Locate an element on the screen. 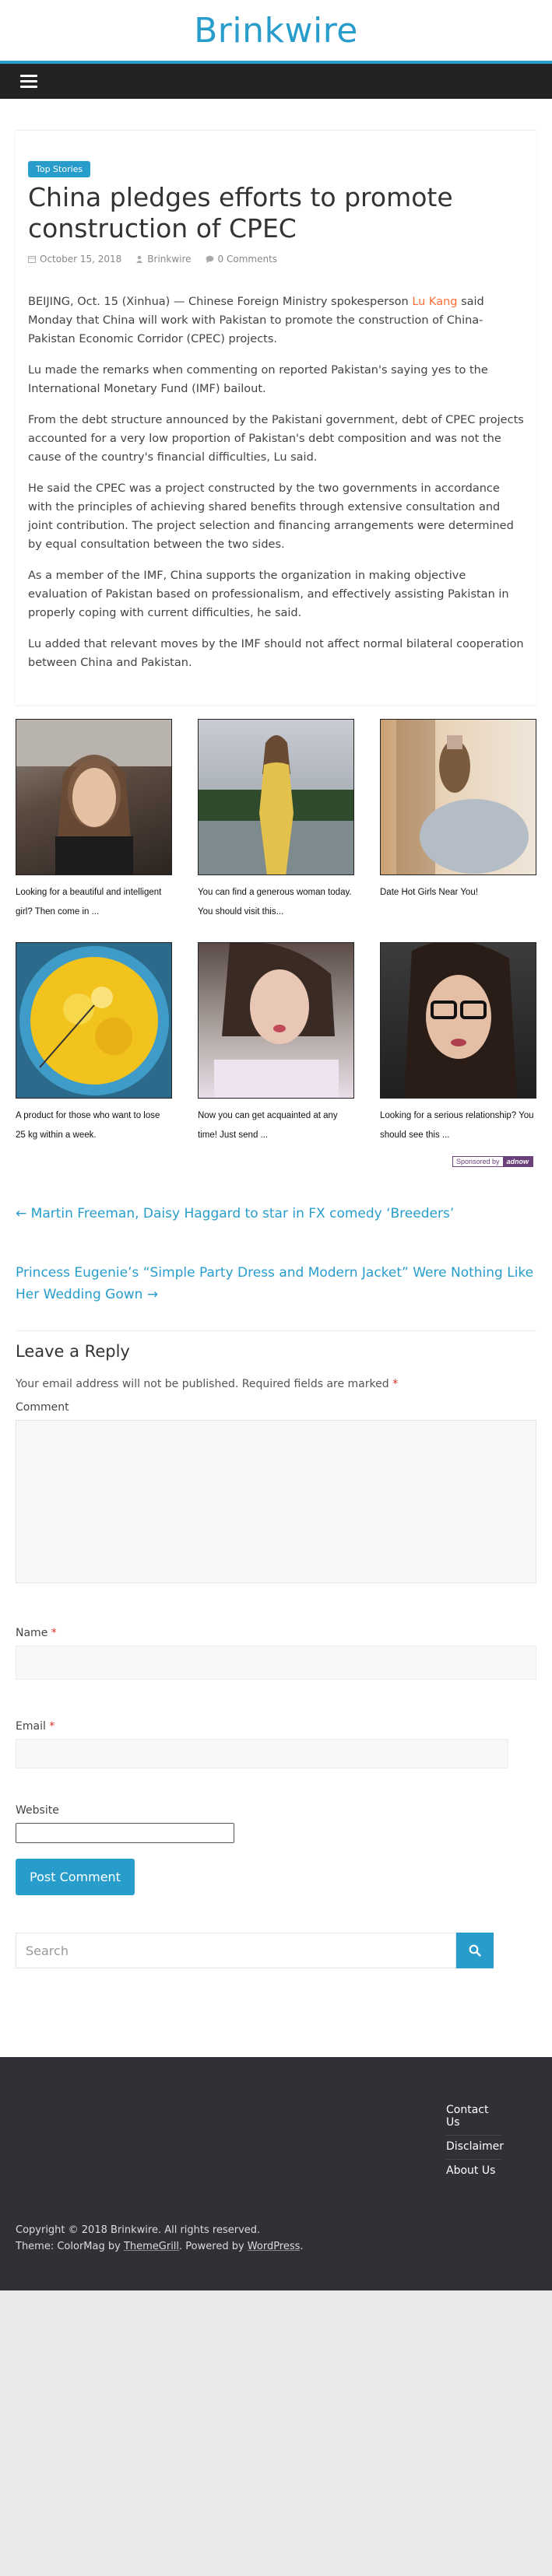 This screenshot has height=2576, width=552. search-button is located at coordinates (475, 1950).